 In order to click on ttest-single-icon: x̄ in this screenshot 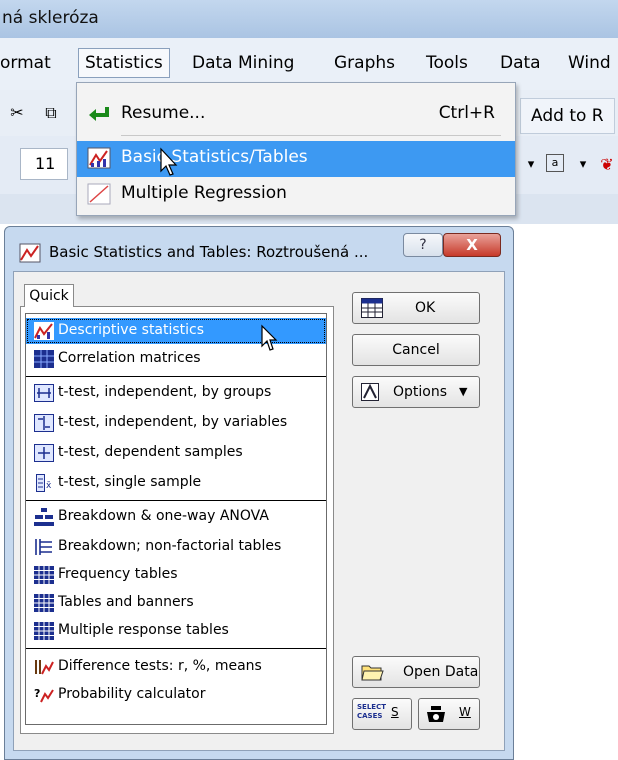, I will do `click(44, 483)`.